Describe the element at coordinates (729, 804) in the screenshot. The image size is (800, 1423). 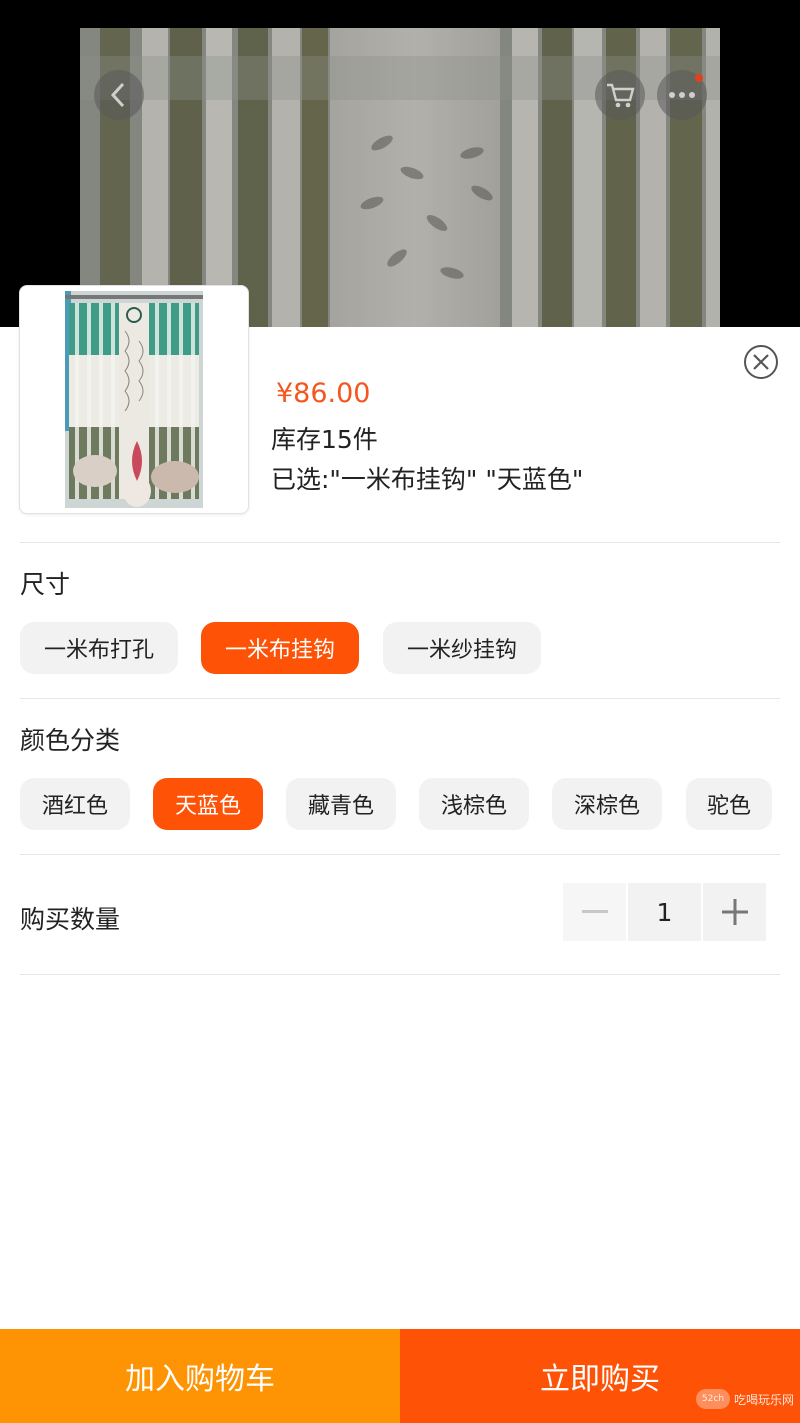
I see `color-option-6: 驼色` at that location.